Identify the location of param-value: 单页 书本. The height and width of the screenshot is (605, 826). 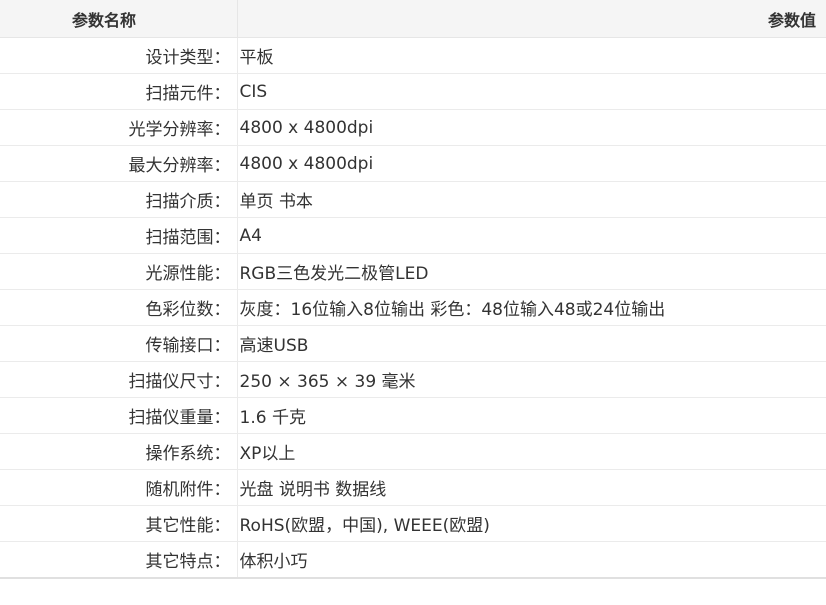
(531, 199).